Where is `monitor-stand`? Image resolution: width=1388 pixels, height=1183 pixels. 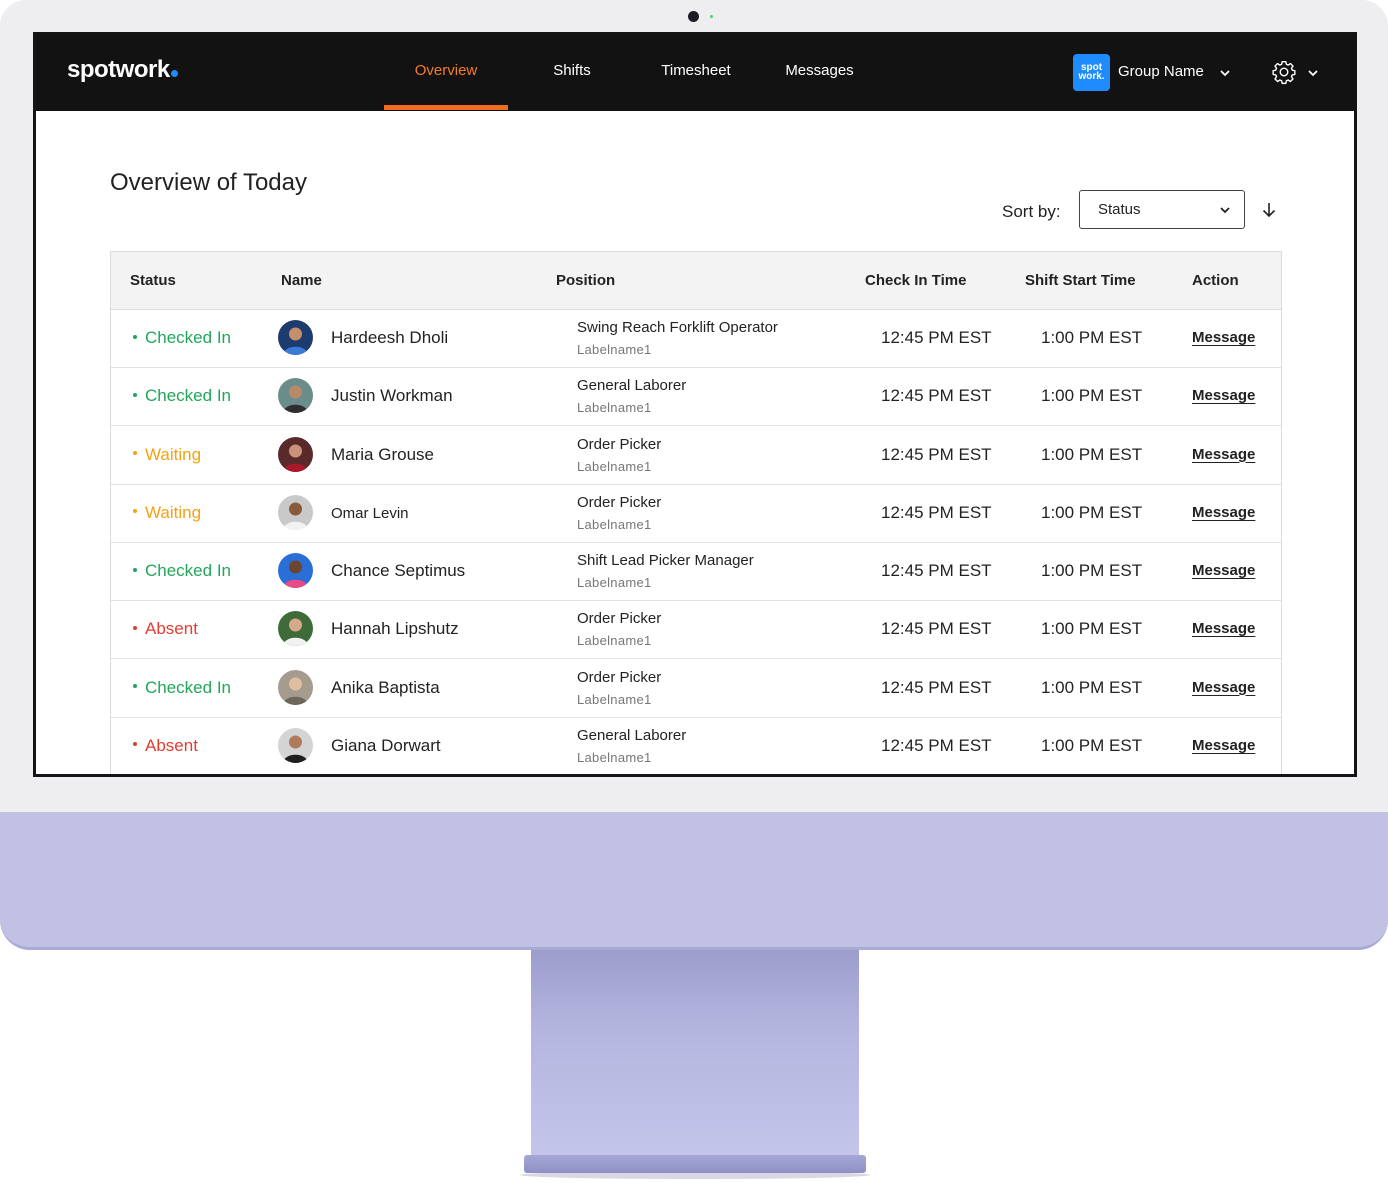
monitor-stand is located at coordinates (695, 1054).